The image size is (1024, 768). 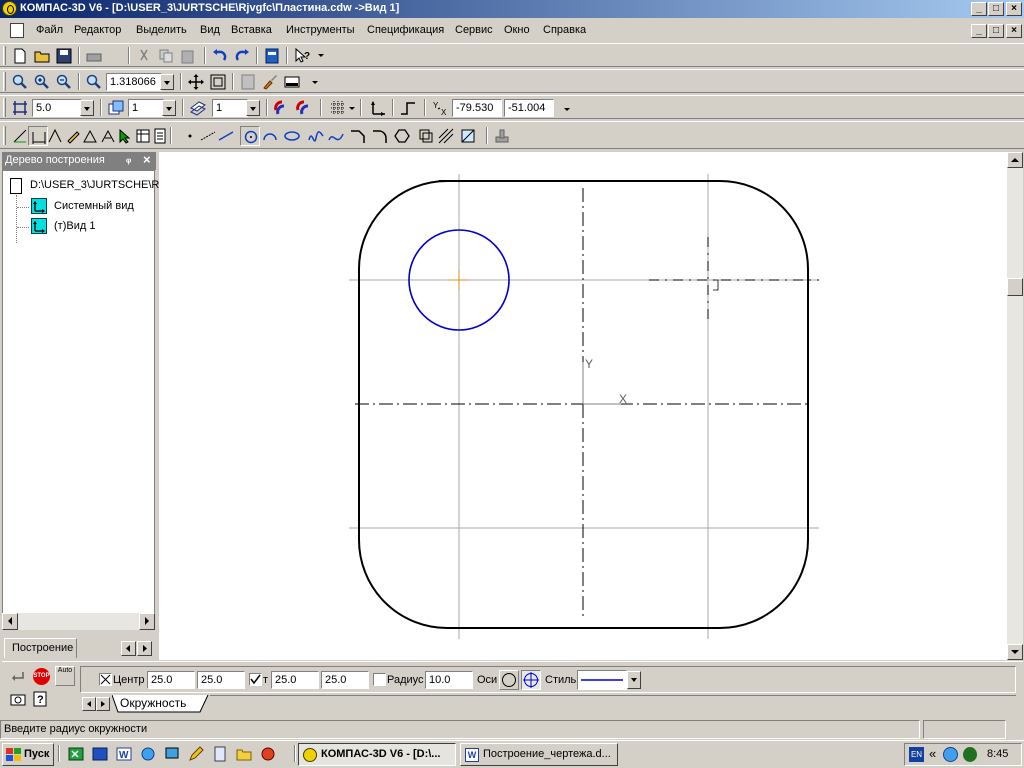 I want to click on radius-field: 10.0, so click(x=449, y=680).